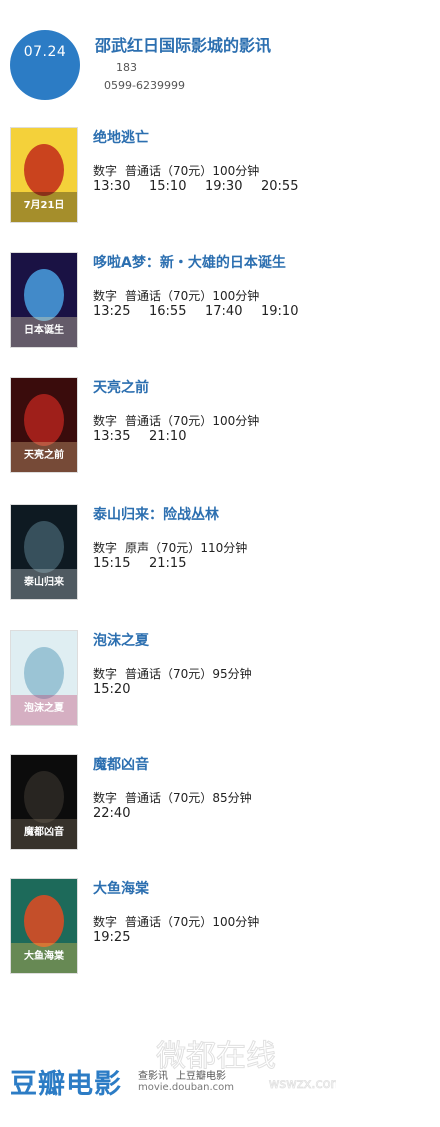 This screenshot has height=1127, width=440. I want to click on showtime: 21:10, so click(177, 436).